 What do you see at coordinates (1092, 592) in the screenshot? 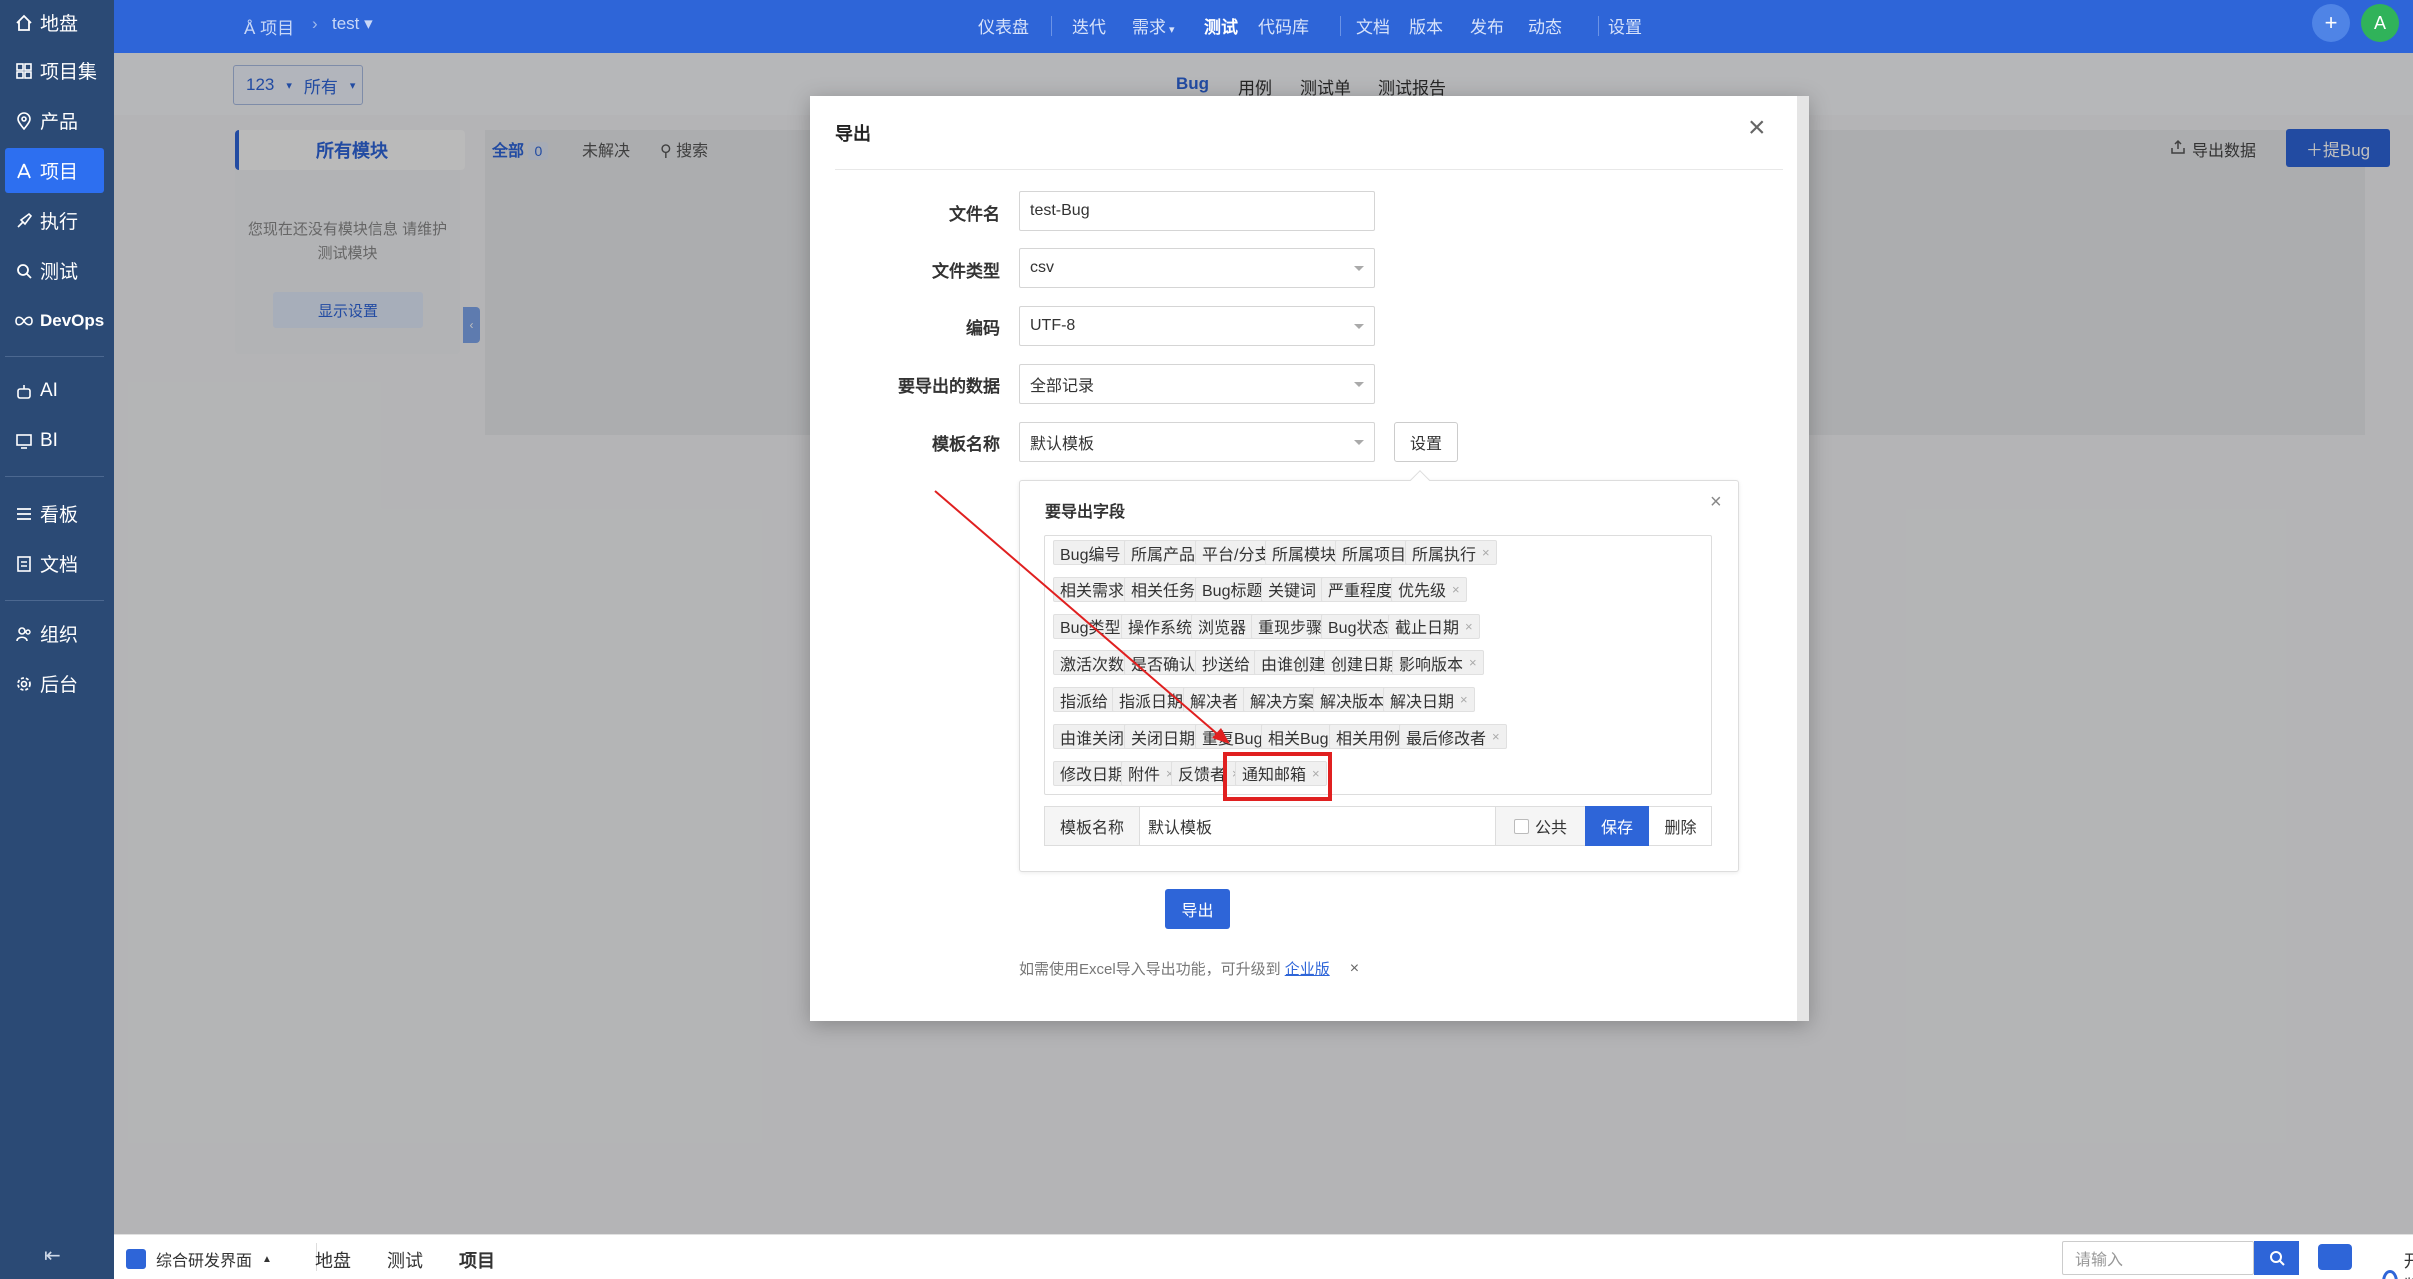
I see `field-tag-label: 相关需求` at bounding box center [1092, 592].